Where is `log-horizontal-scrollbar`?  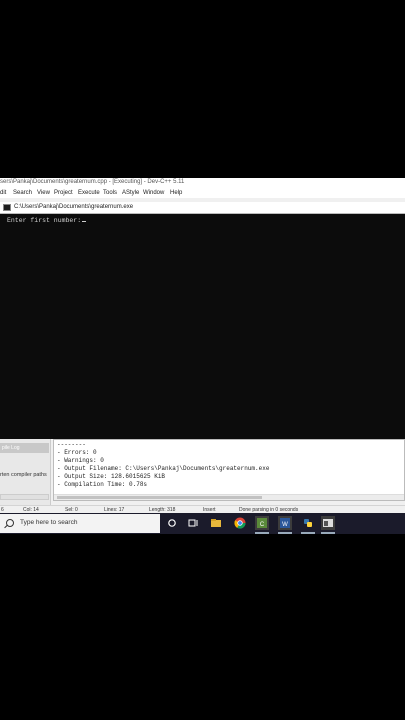
log-horizontal-scrollbar is located at coordinates (229, 497).